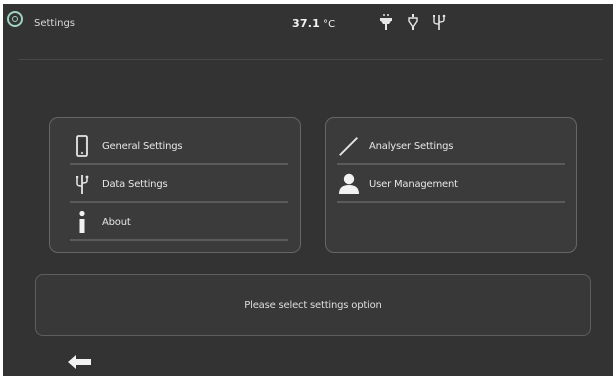  I want to click on logo-icon, so click(15, 19).